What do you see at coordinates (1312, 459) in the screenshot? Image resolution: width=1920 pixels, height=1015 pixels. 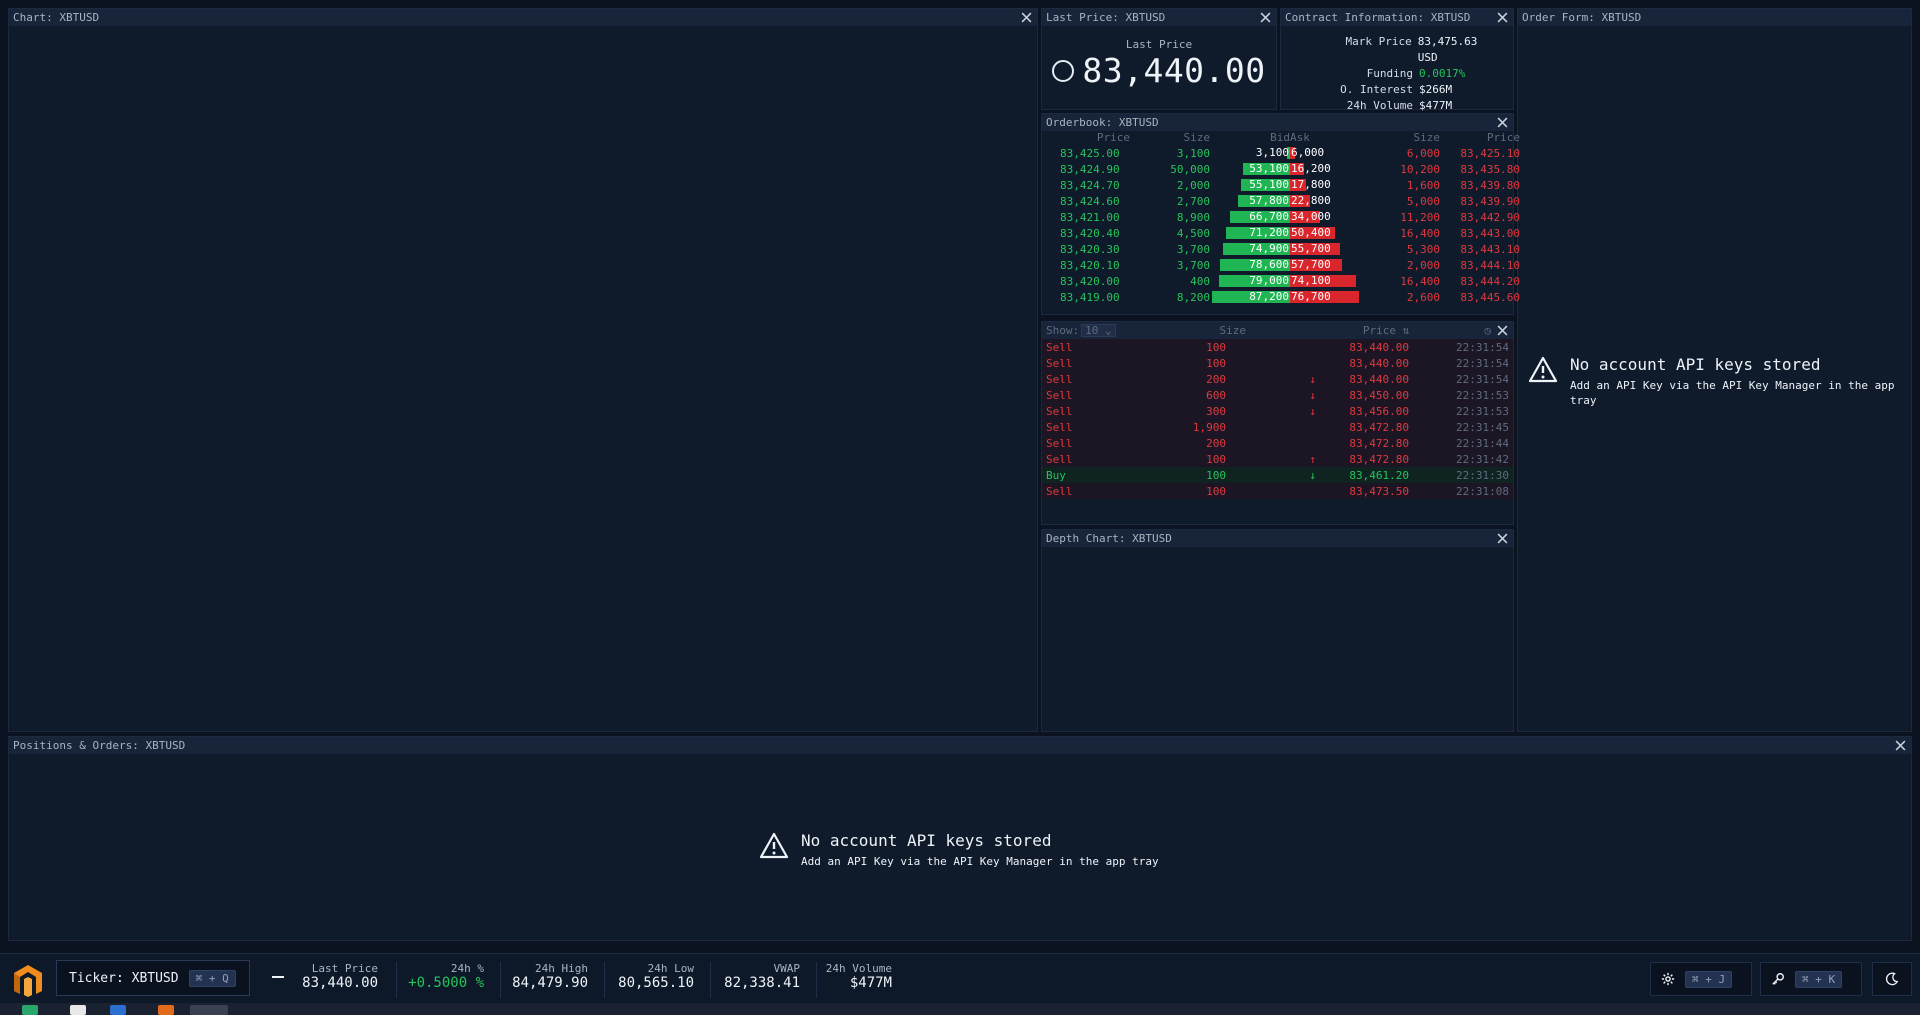 I see `tick-direction-icon: ↑` at bounding box center [1312, 459].